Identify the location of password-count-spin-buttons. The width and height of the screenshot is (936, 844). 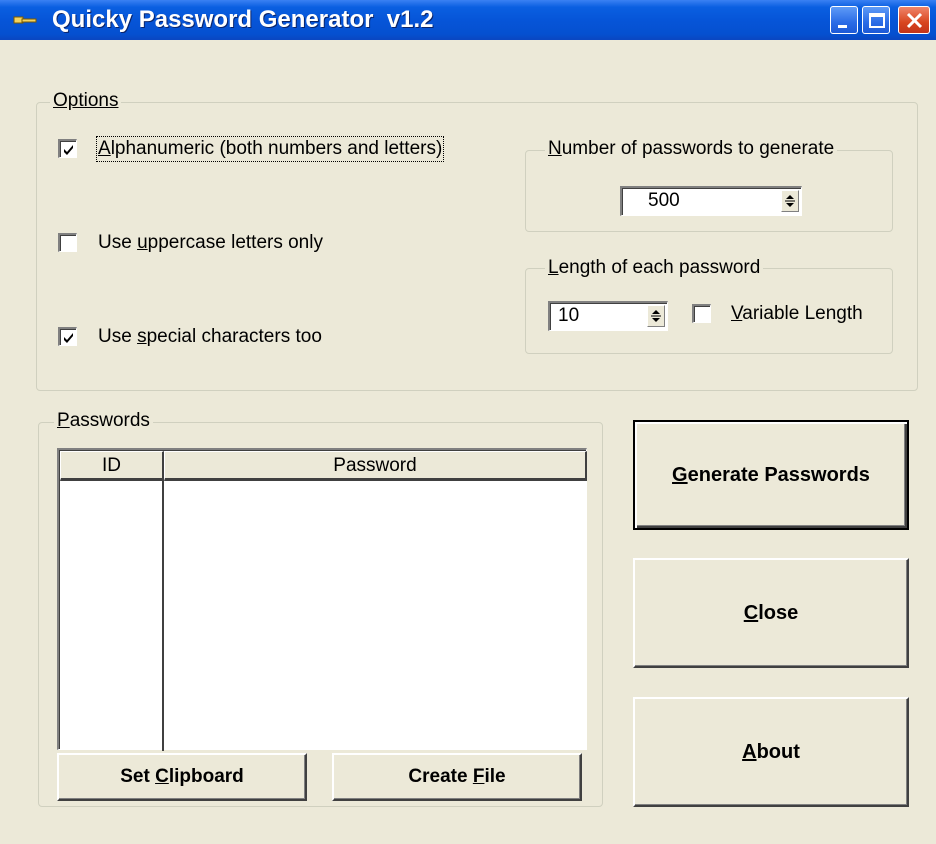
(790, 201).